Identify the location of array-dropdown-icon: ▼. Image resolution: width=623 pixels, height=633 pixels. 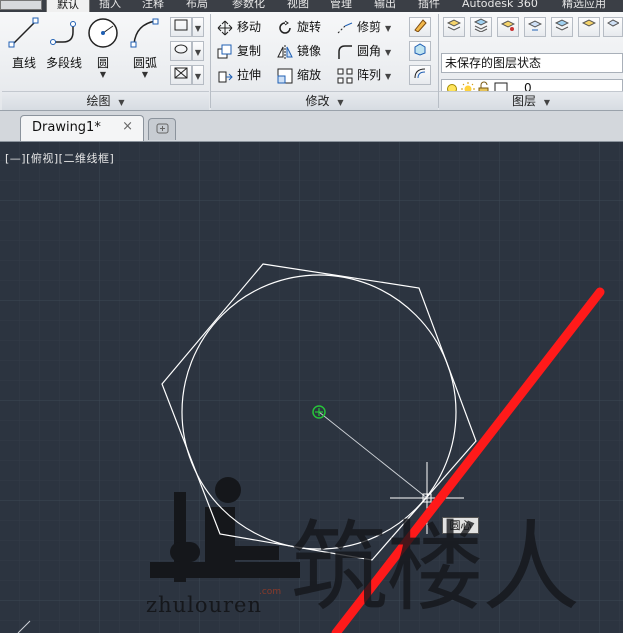
(388, 76).